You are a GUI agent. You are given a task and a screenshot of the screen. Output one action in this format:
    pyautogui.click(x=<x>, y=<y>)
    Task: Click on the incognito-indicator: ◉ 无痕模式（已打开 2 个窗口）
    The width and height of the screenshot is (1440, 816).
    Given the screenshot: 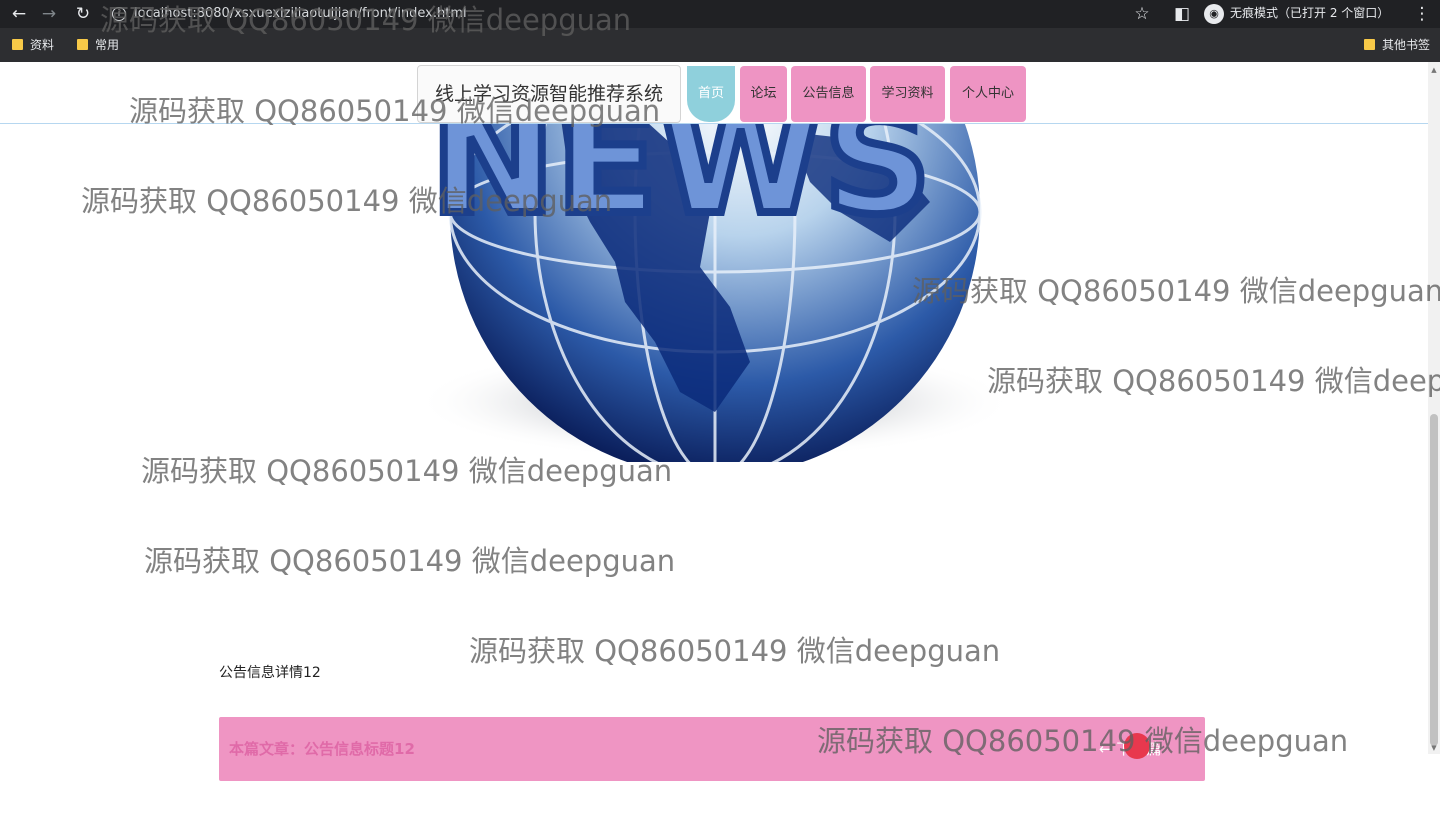 What is the action you would take?
    pyautogui.click(x=1296, y=13)
    